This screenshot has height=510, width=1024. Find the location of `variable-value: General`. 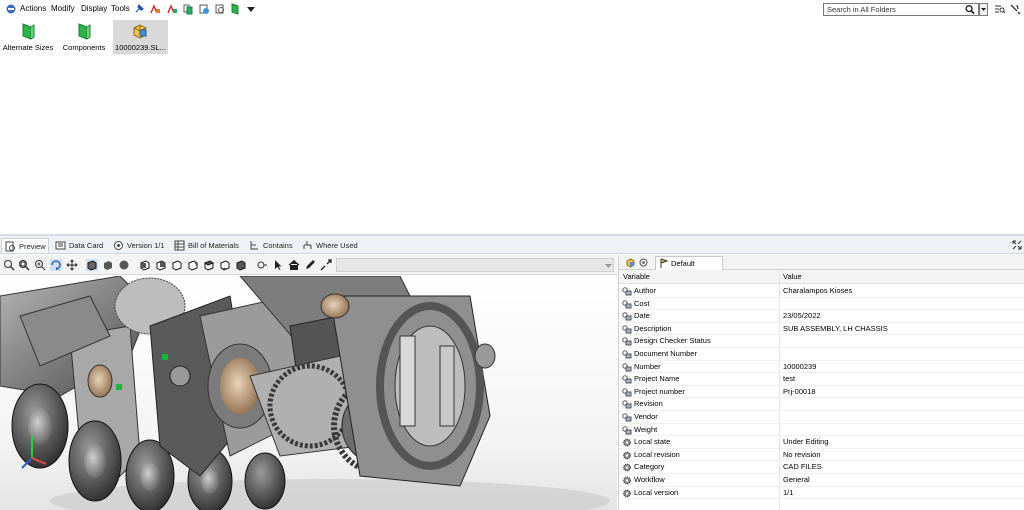

variable-value: General is located at coordinates (796, 480).